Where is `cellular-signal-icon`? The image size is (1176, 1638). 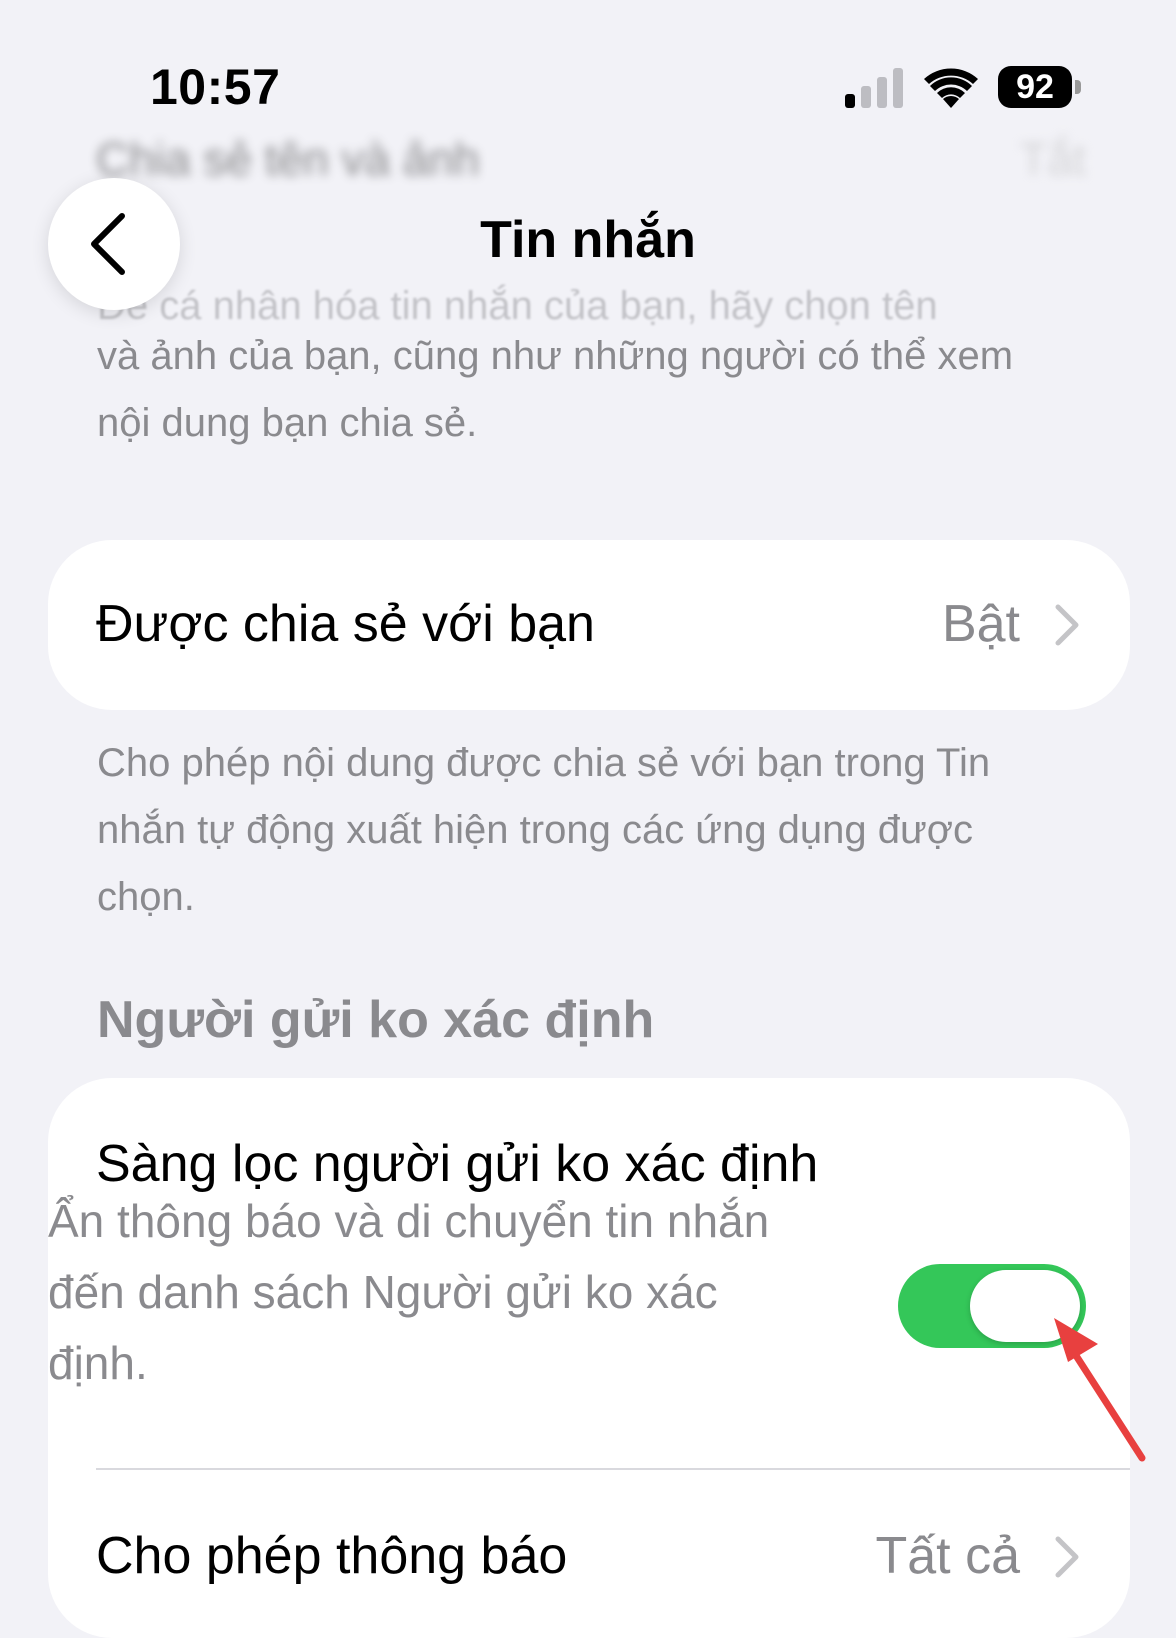
cellular-signal-icon is located at coordinates (874, 88).